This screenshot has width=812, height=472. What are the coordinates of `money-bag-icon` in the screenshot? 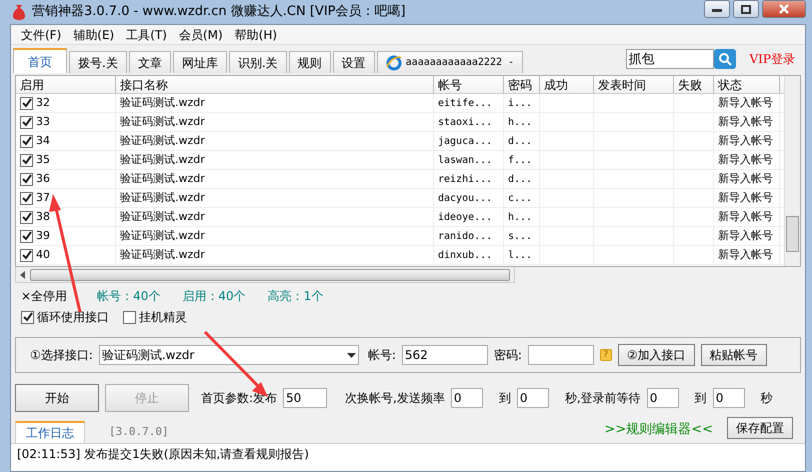 It's located at (19, 12).